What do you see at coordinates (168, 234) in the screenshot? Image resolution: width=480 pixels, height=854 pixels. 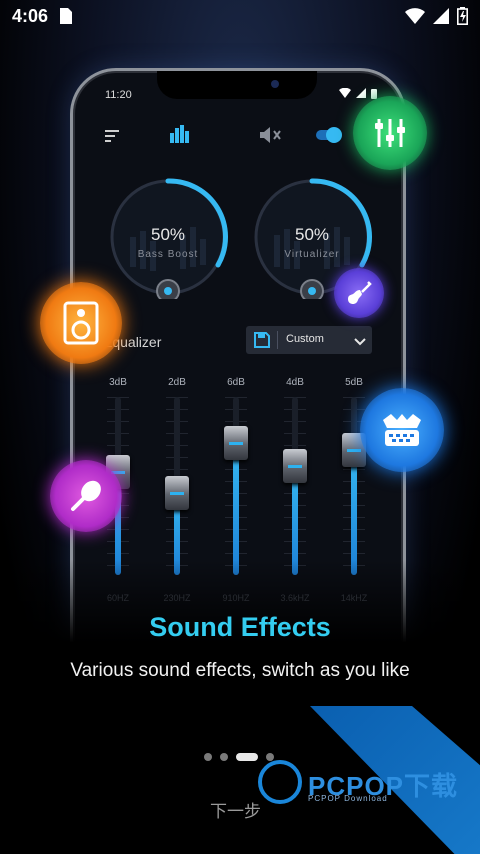 I see `bass-boost-value: 50%` at bounding box center [168, 234].